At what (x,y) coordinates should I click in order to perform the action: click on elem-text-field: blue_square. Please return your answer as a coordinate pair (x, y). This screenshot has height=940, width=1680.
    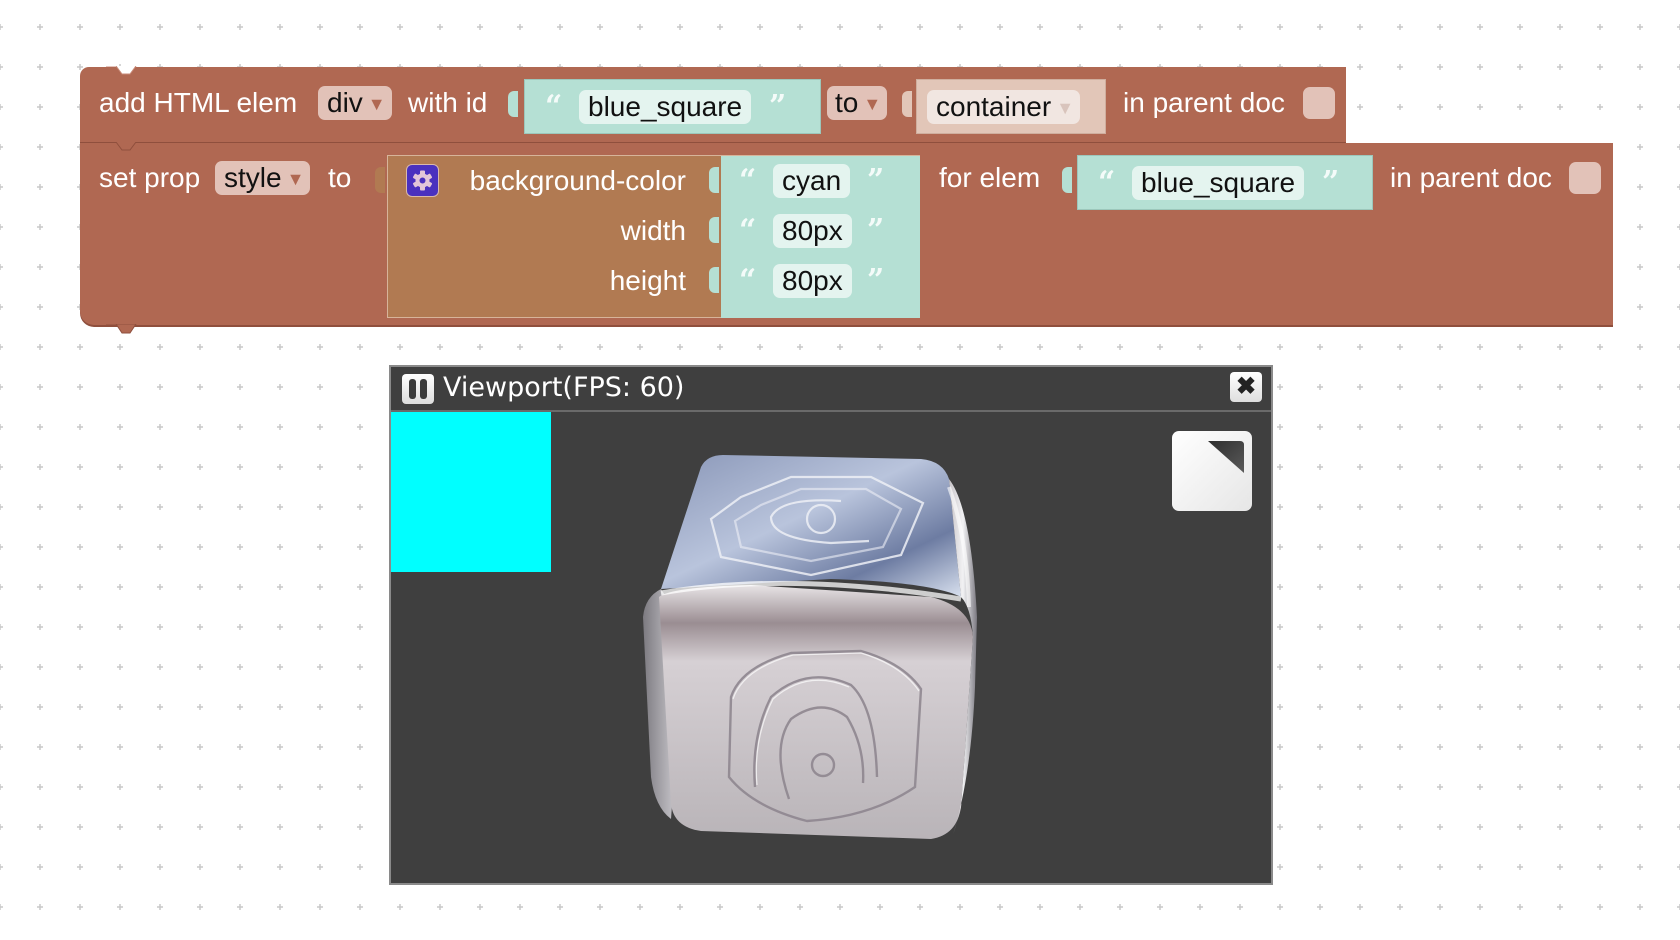
    Looking at the image, I should click on (1218, 183).